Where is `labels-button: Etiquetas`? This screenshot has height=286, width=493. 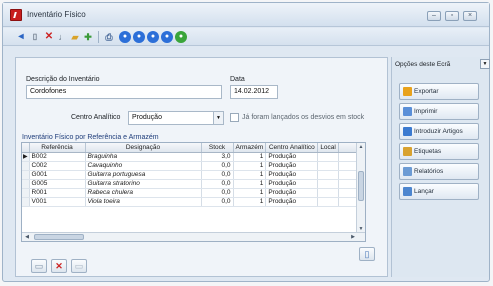 labels-button: Etiquetas is located at coordinates (439, 151).